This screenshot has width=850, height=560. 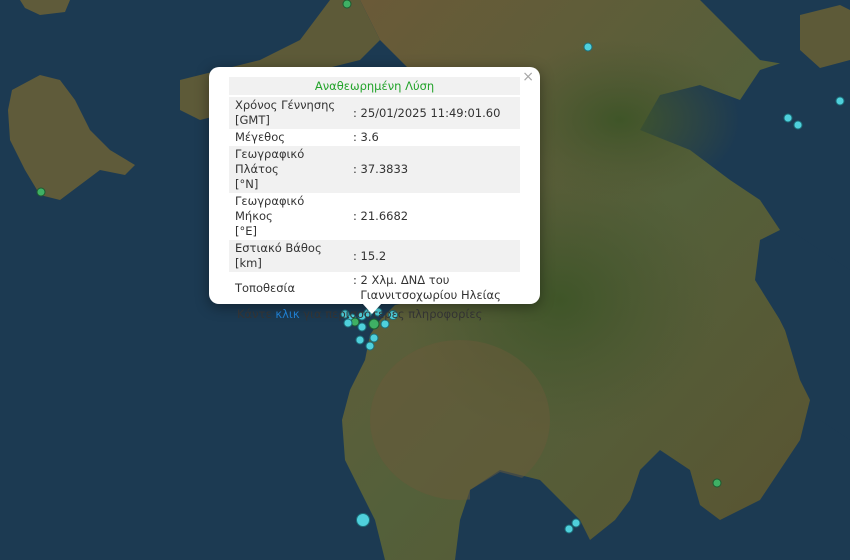 What do you see at coordinates (381, 216) in the screenshot?
I see `longitude-value: : 21.6682` at bounding box center [381, 216].